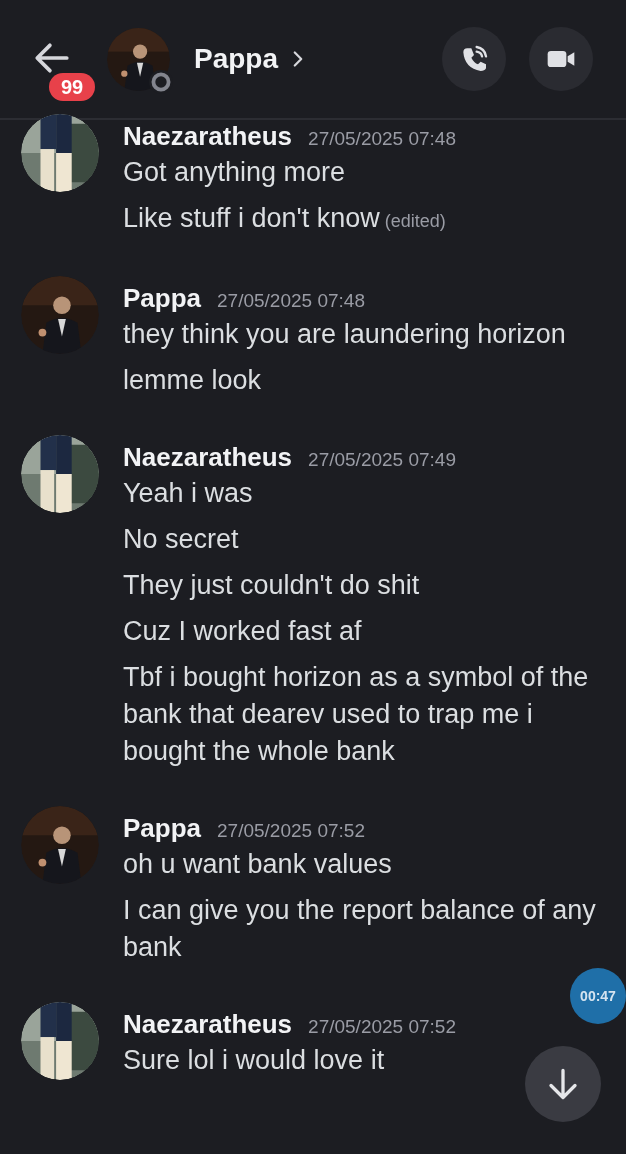 This screenshot has height=1154, width=626. Describe the element at coordinates (251, 218) in the screenshot. I see `message-text: Like stuff i don't know` at that location.